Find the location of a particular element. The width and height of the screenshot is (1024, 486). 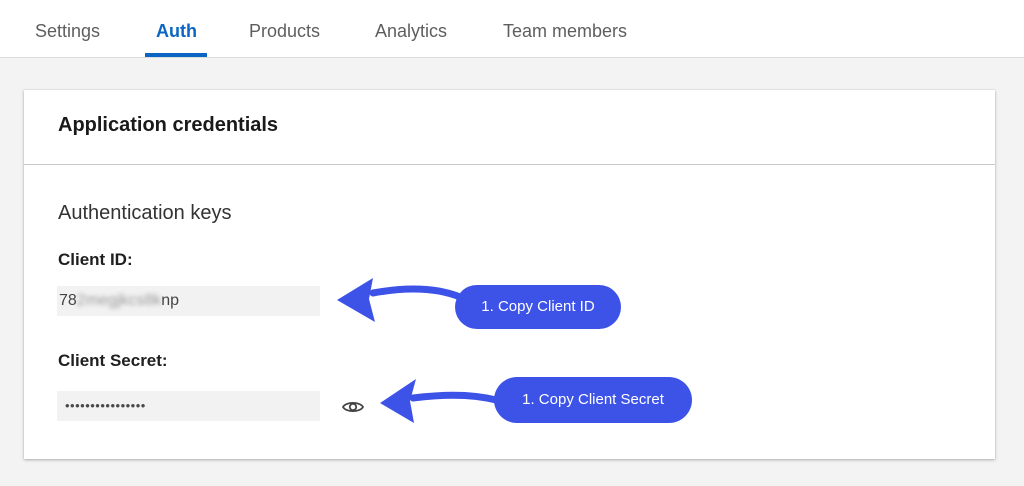

client-secret-field: •••••••••••••••• is located at coordinates (188, 406).